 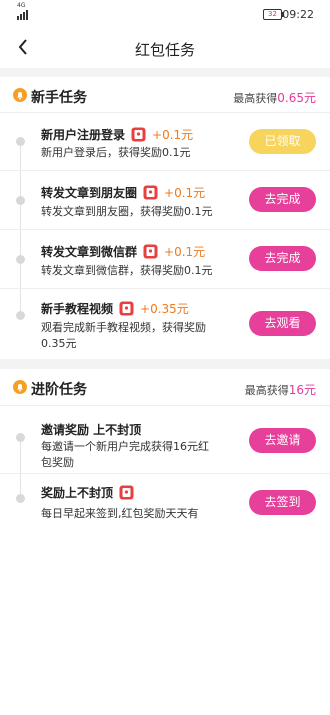 I want to click on page-title: 红包任务, so click(x=164, y=50).